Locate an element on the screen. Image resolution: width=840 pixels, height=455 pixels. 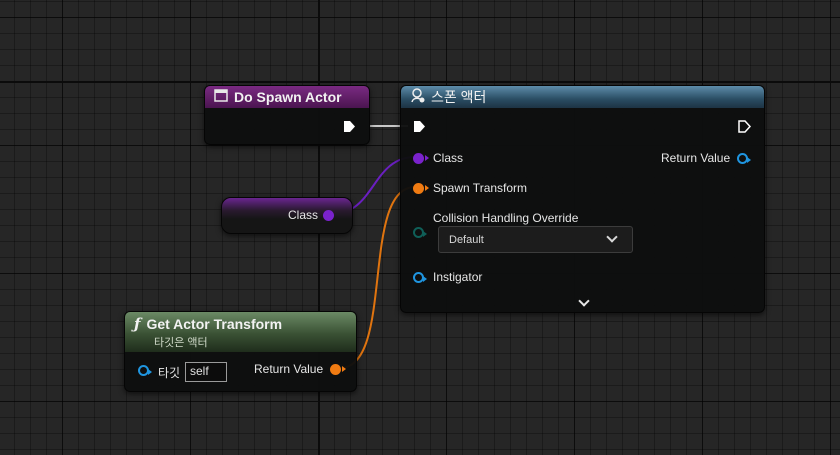
do-spawn-actor-header: Do Spawn Actor is located at coordinates (287, 97).